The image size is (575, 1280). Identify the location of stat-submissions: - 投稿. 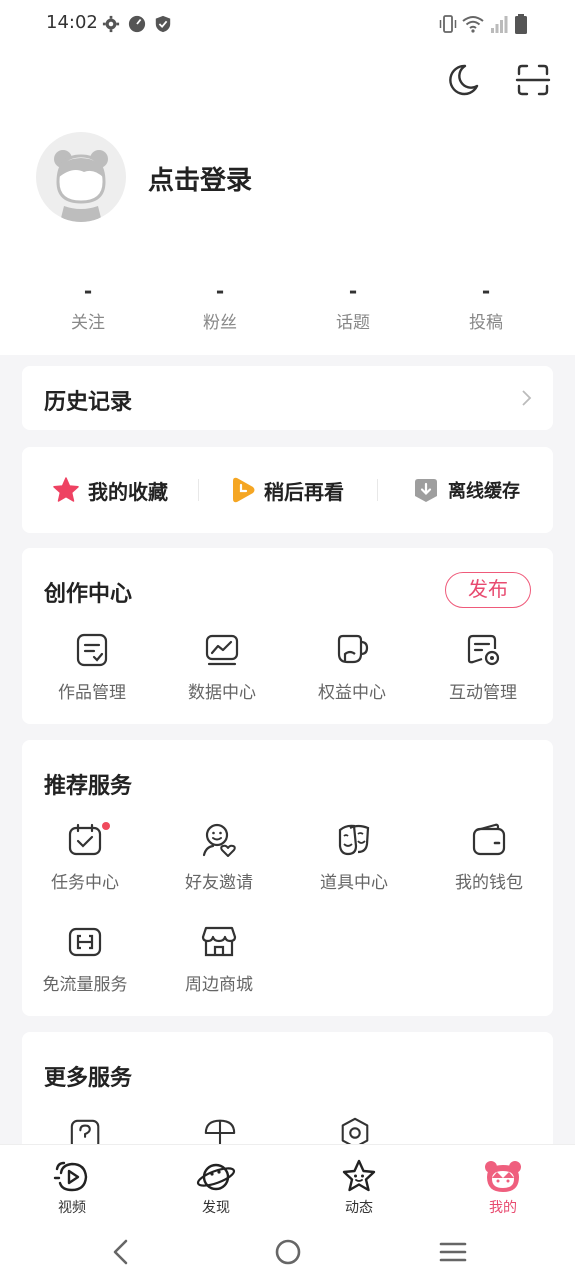
(486, 305).